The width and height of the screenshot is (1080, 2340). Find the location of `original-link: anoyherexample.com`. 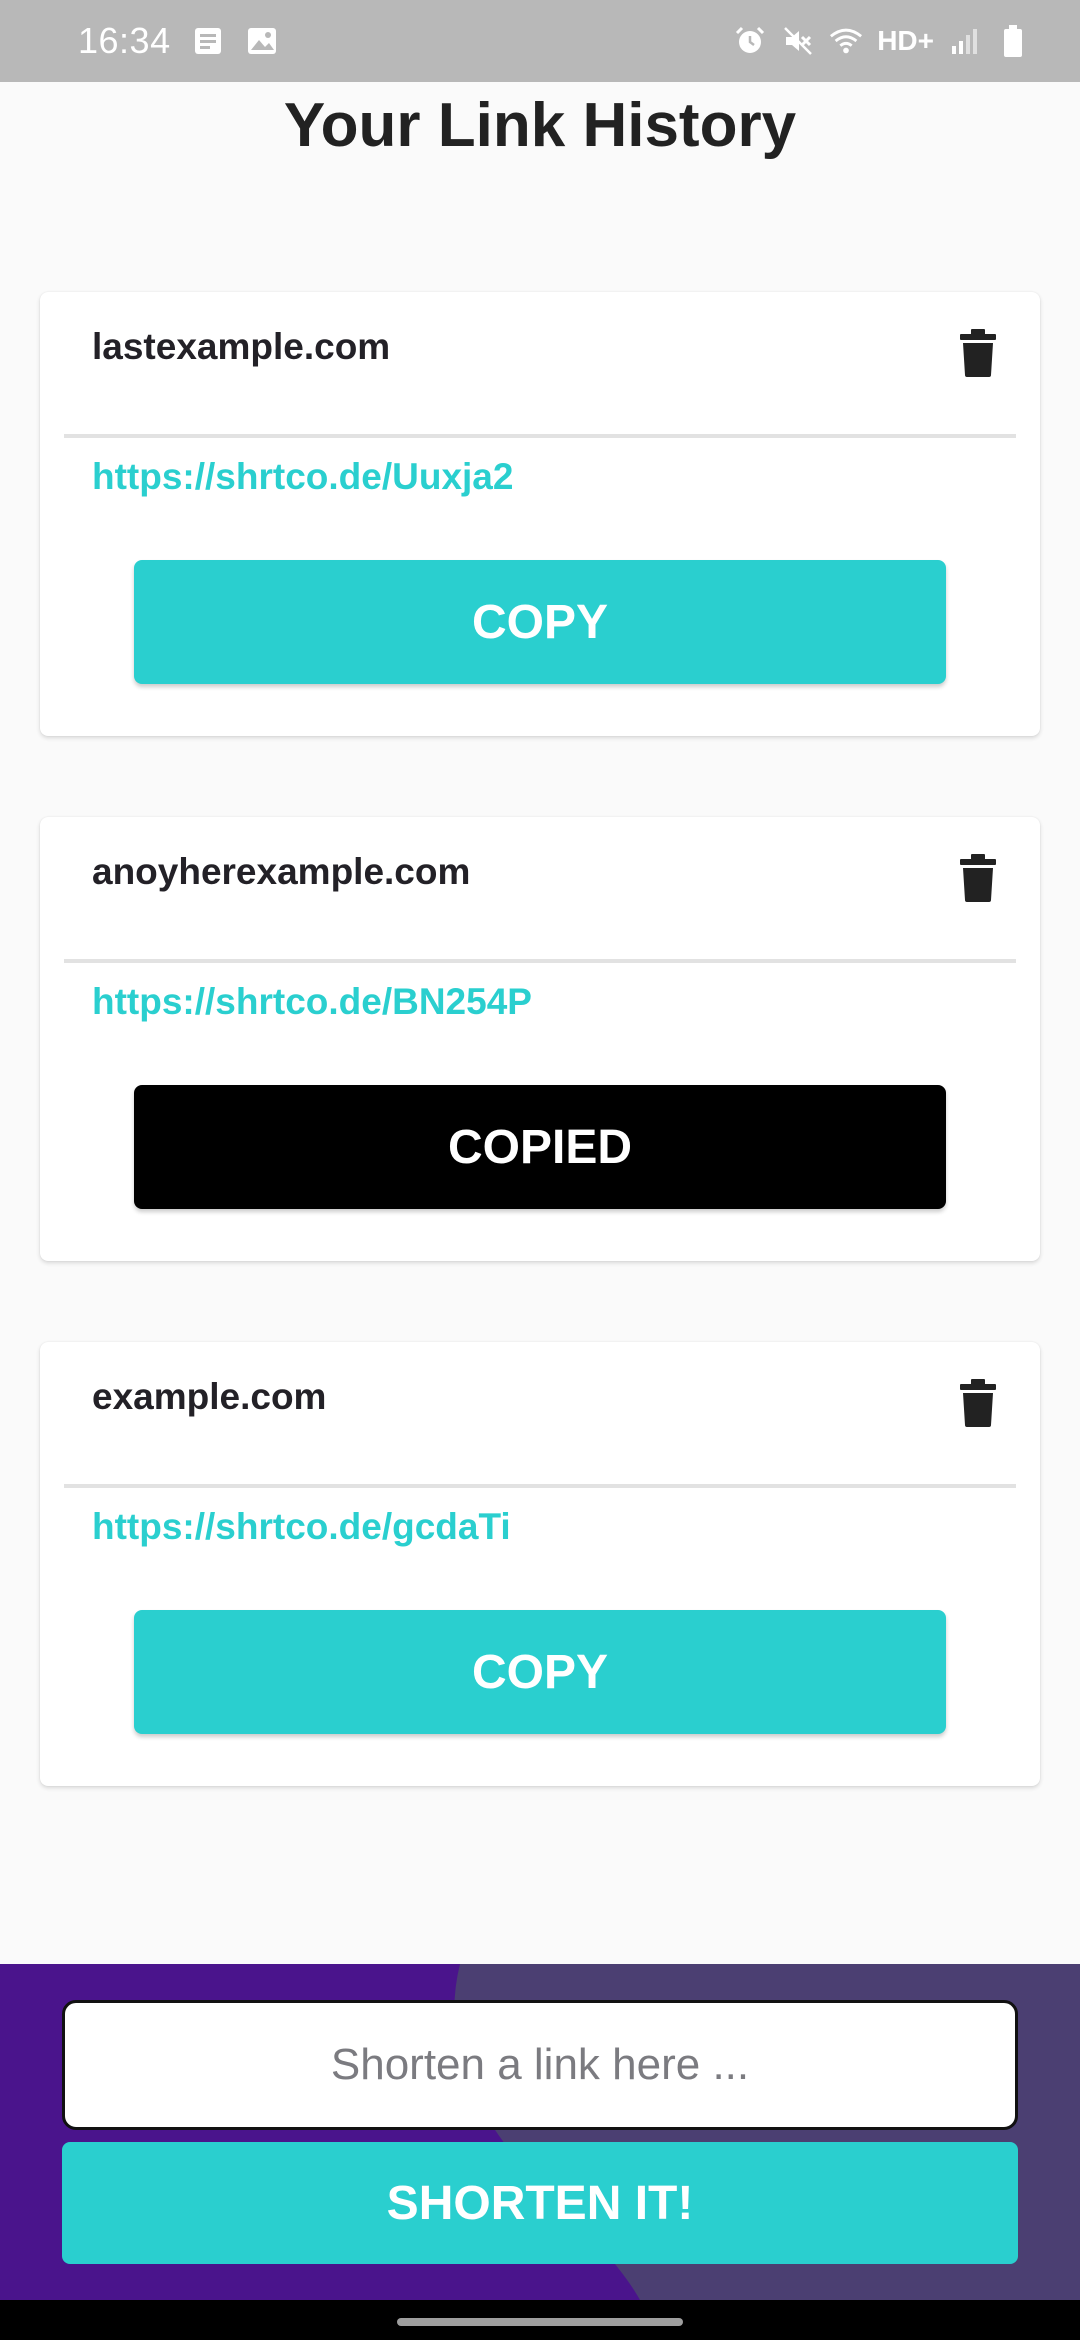

original-link: anoyherexample.com is located at coordinates (281, 871).